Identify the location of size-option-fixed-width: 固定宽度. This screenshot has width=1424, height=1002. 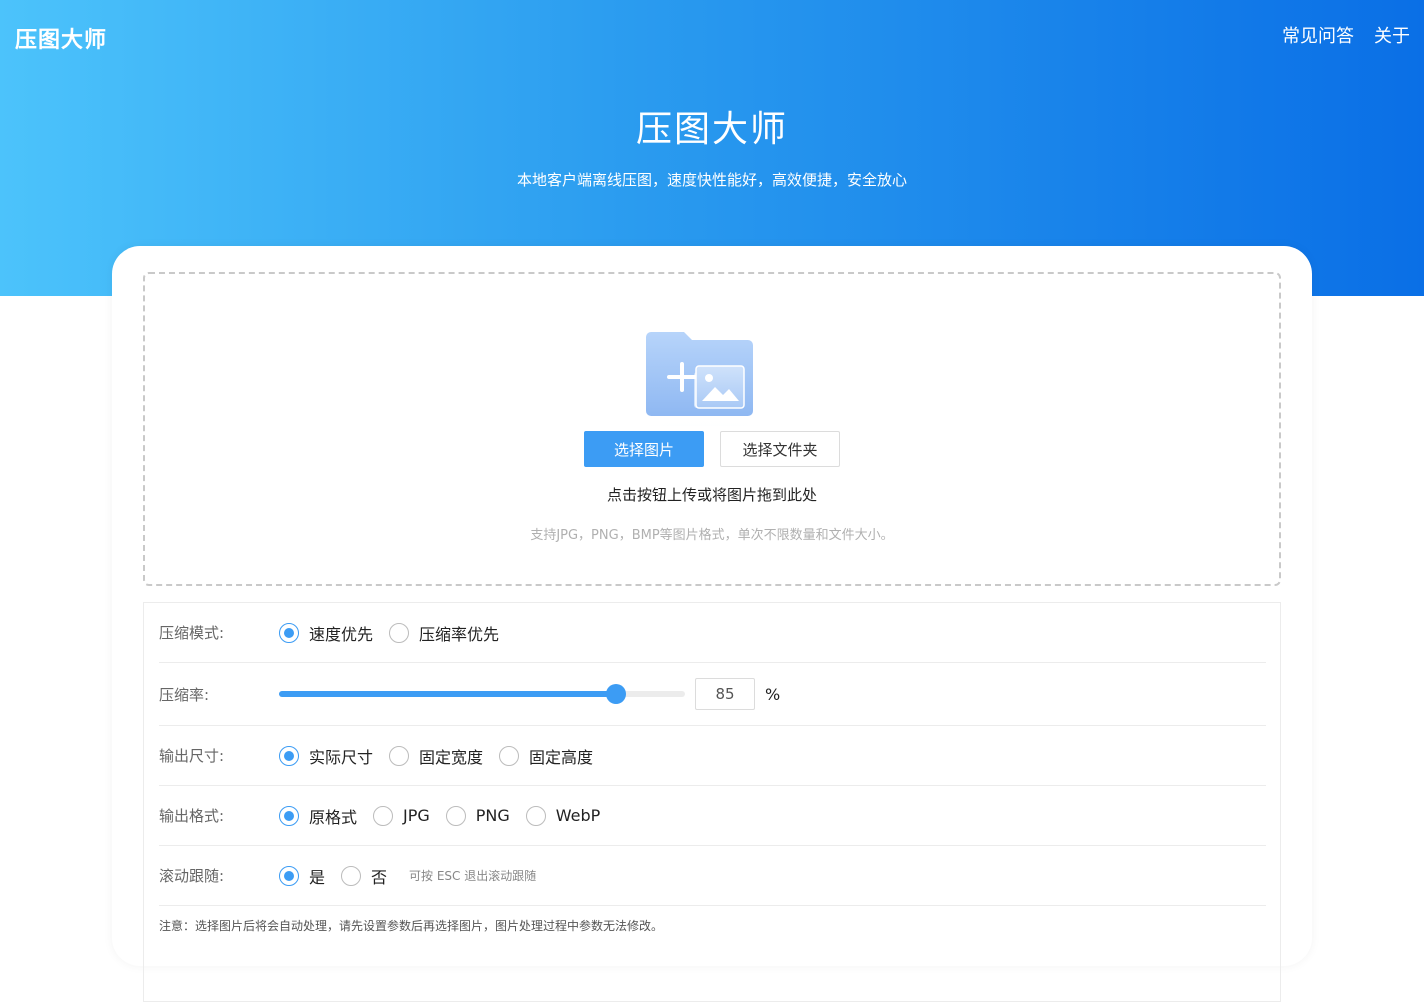
(436, 756).